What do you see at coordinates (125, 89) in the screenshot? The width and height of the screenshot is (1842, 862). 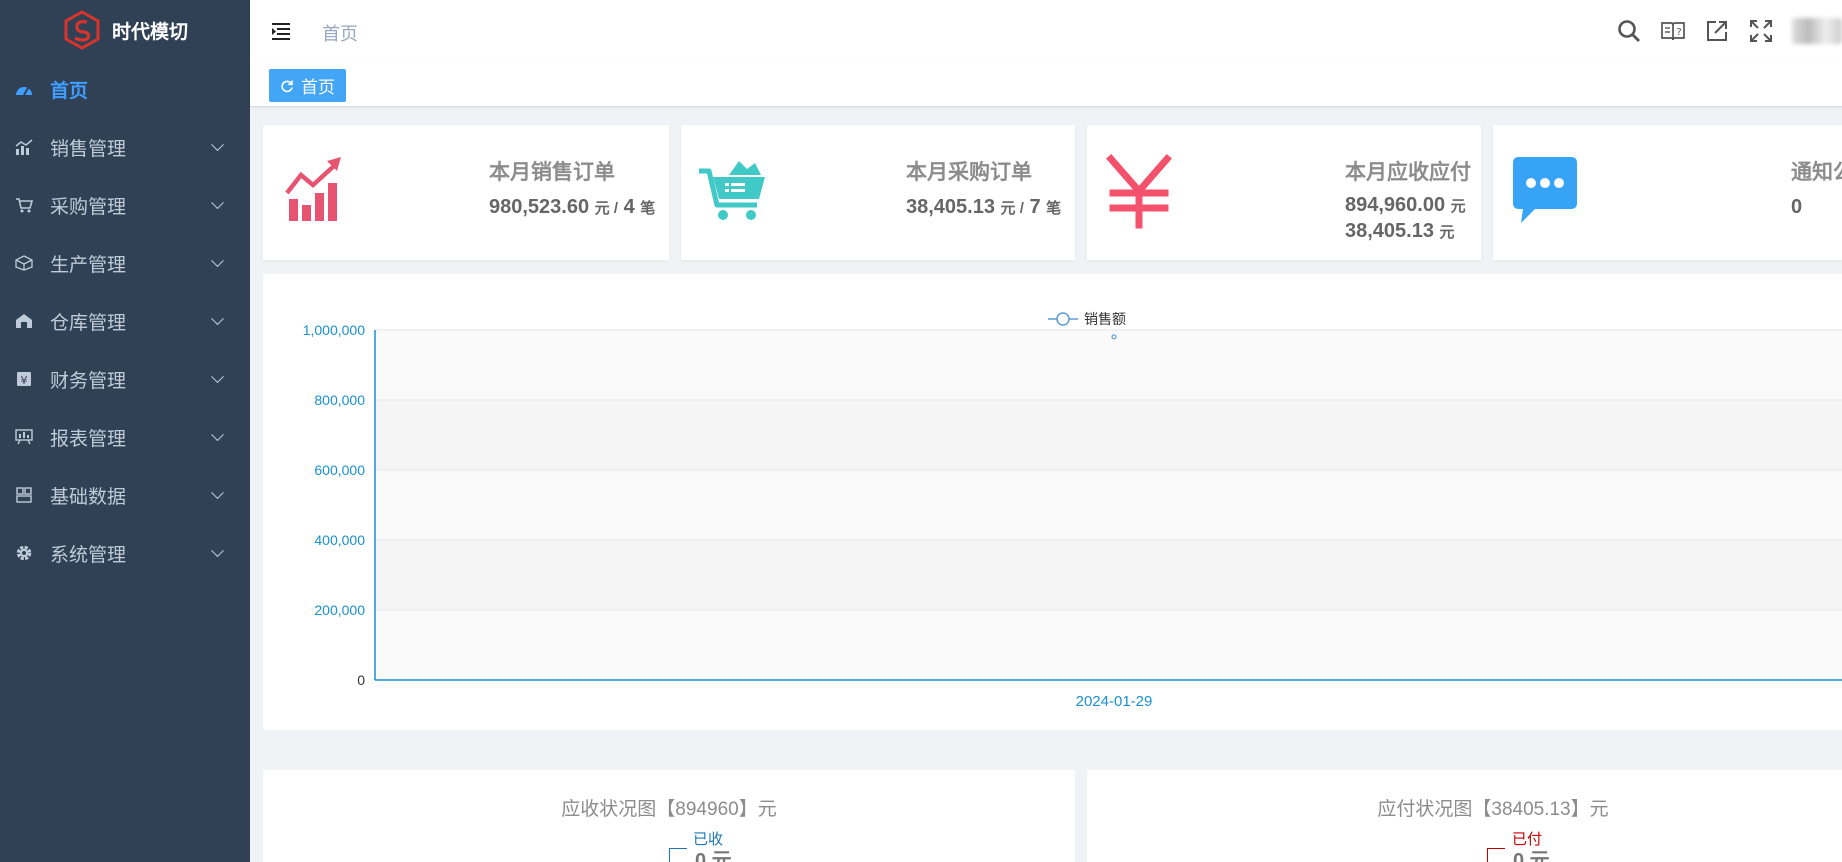 I see `sidebar-item-home: 首页` at bounding box center [125, 89].